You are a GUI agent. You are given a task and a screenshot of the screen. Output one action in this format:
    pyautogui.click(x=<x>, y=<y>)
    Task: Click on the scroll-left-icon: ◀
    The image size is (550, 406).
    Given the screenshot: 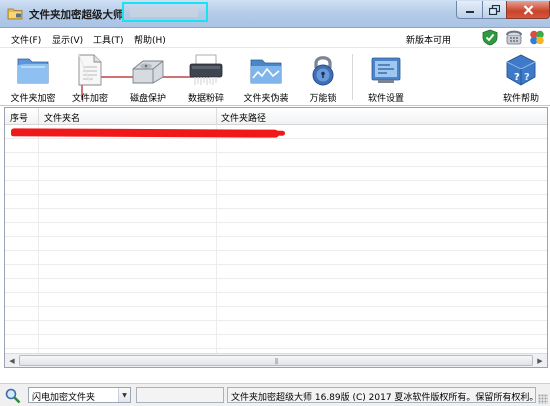 What is the action you would take?
    pyautogui.click(x=12, y=360)
    